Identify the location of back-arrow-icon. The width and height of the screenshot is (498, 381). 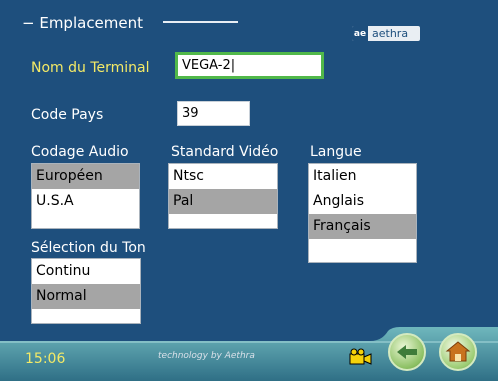
(407, 352).